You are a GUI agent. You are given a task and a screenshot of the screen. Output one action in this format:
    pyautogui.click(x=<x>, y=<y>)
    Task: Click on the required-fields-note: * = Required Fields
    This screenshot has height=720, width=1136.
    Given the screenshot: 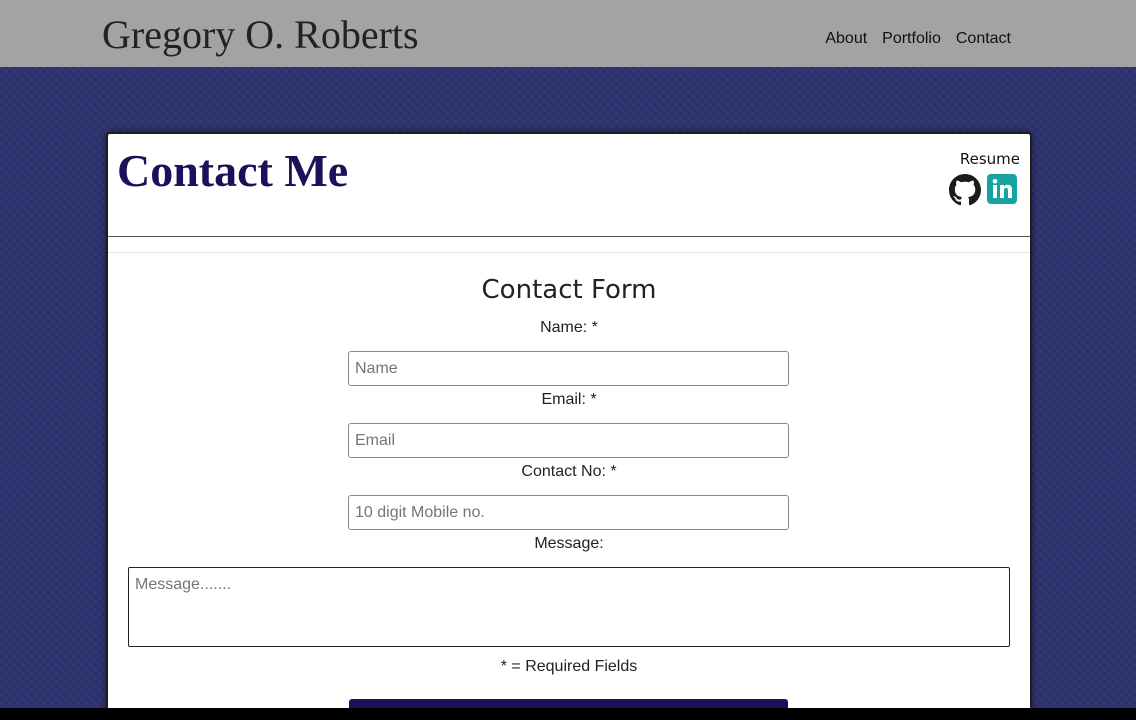 What is the action you would take?
    pyautogui.click(x=569, y=666)
    